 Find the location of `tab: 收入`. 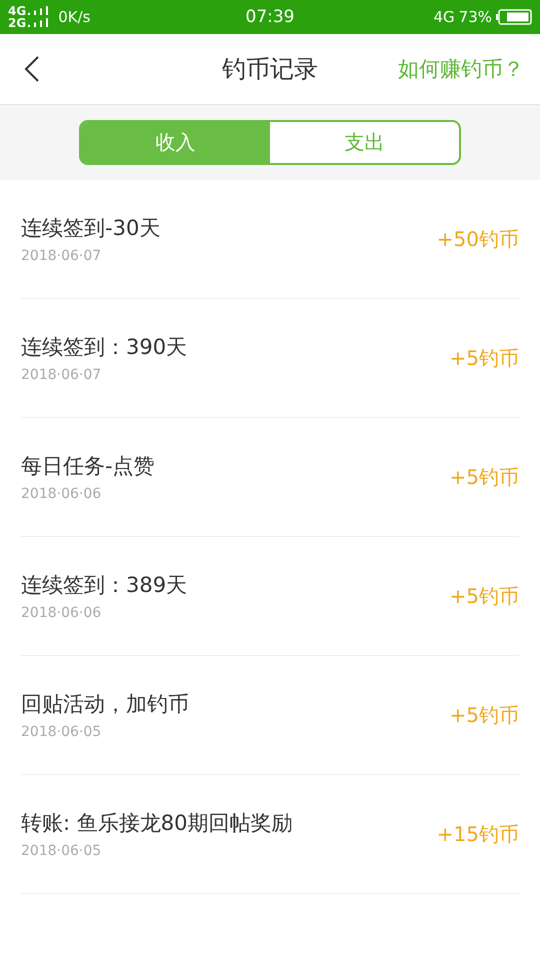

tab: 收入 is located at coordinates (175, 142).